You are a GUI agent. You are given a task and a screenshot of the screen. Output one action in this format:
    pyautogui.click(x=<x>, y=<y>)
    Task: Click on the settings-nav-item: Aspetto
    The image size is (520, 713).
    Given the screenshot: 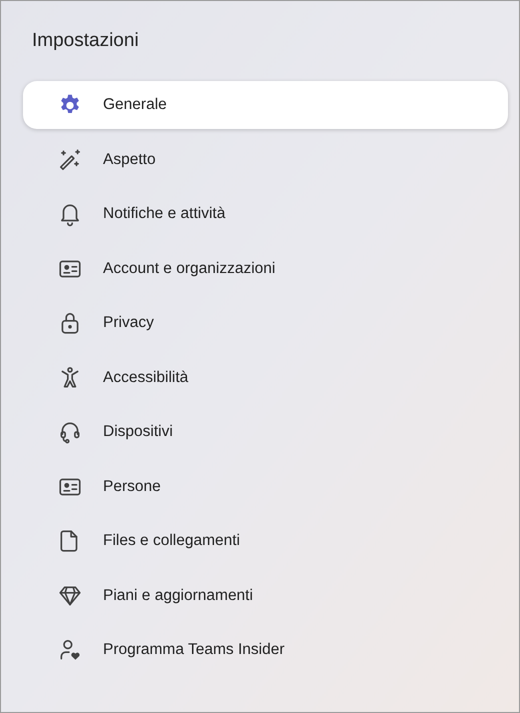 What is the action you would take?
    pyautogui.click(x=265, y=160)
    